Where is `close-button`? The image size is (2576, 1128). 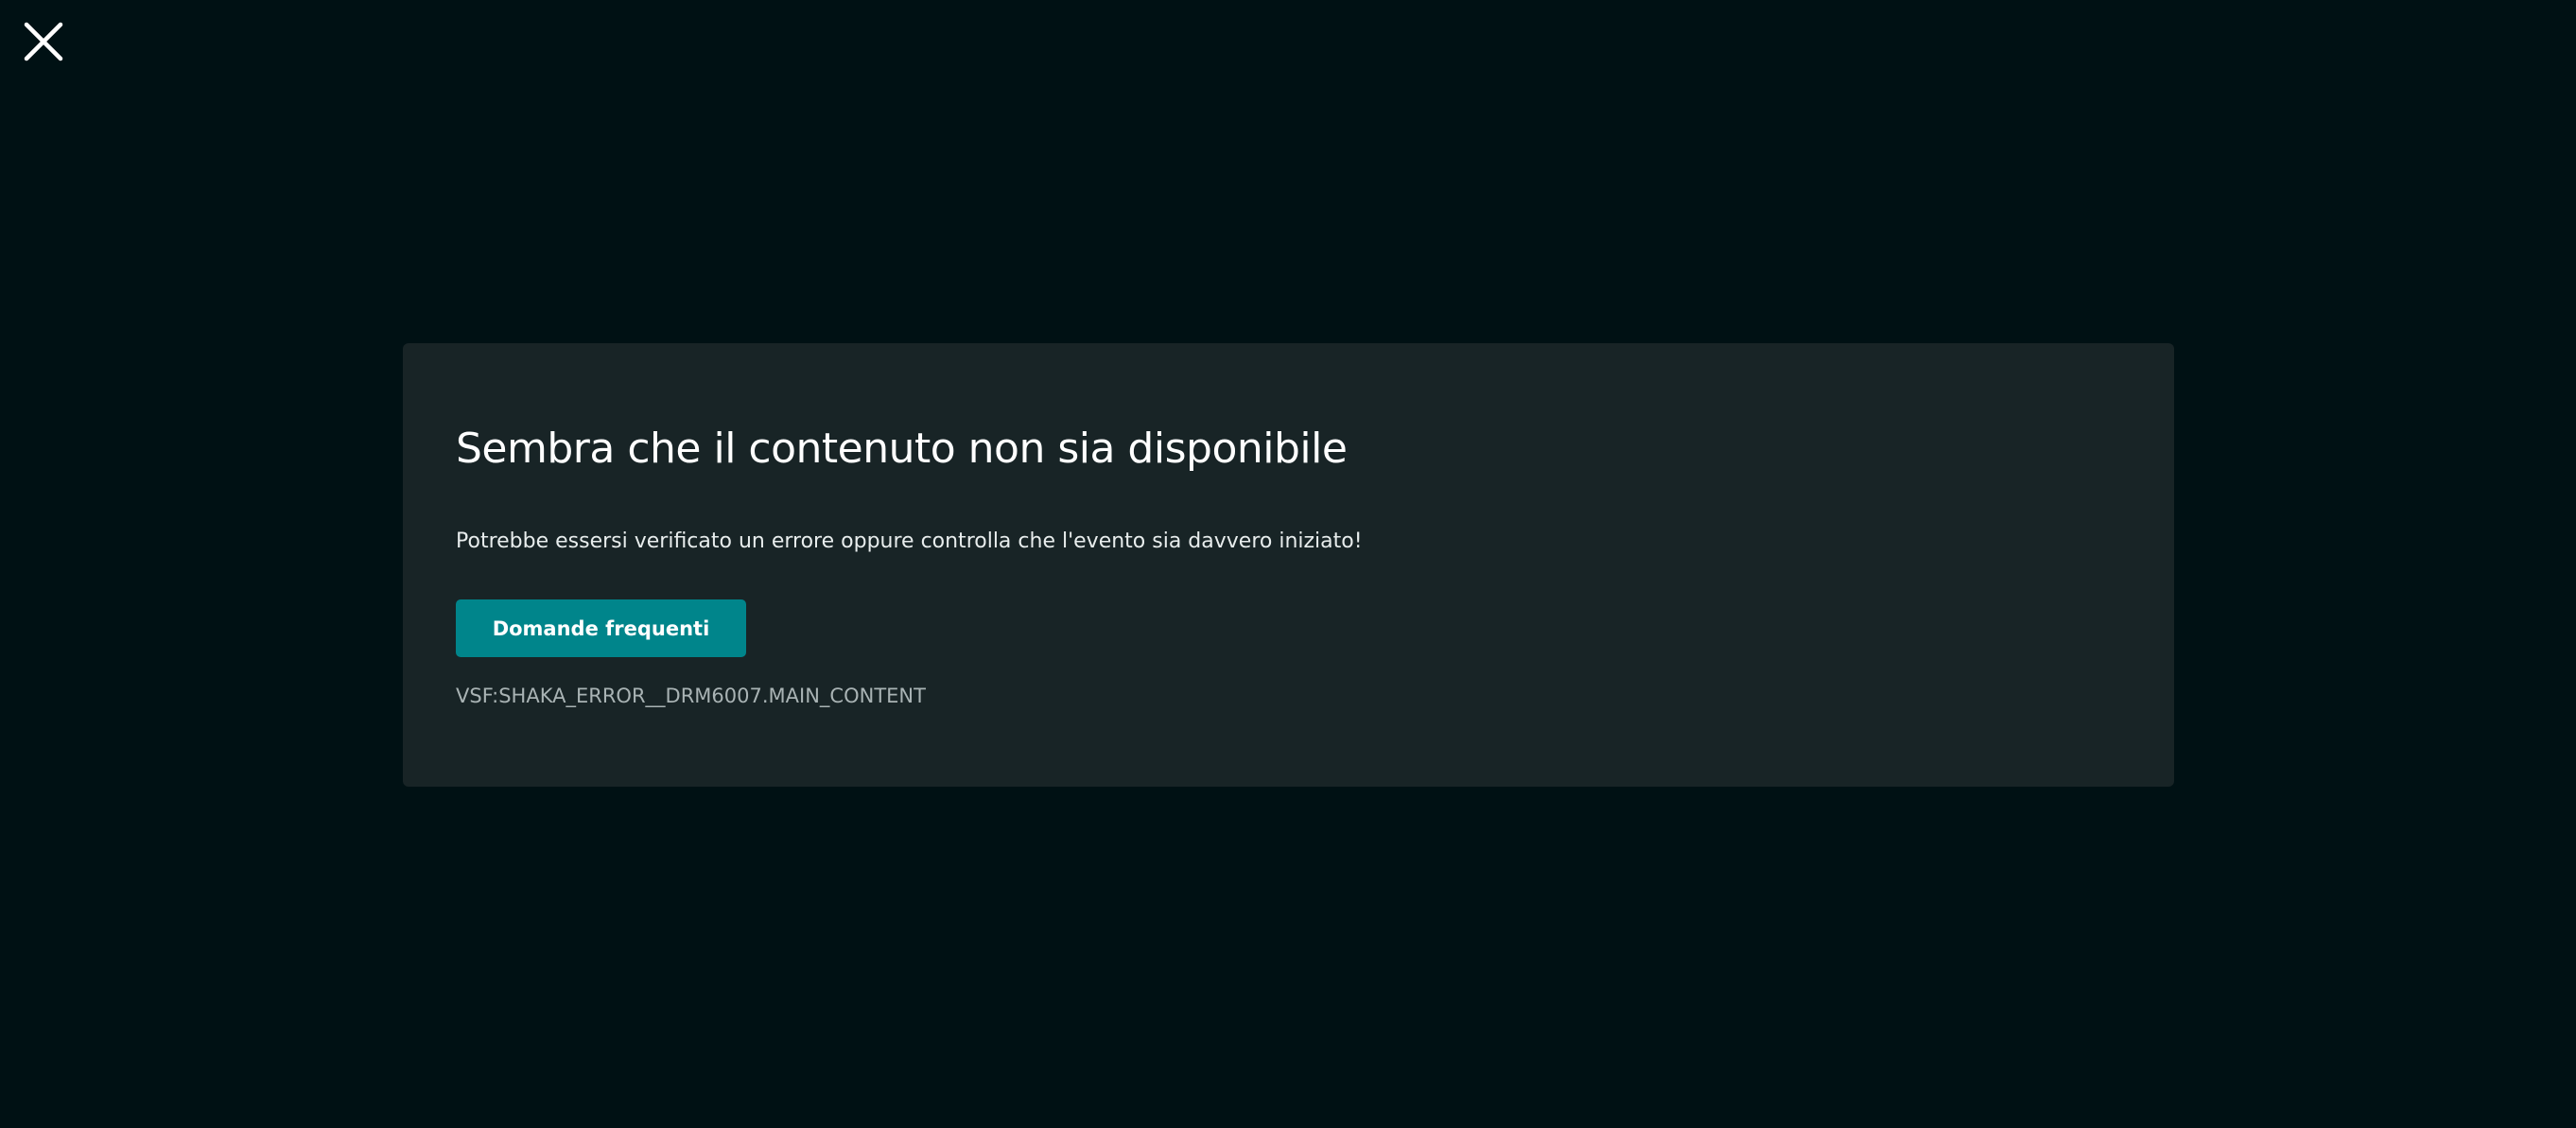 close-button is located at coordinates (43, 41).